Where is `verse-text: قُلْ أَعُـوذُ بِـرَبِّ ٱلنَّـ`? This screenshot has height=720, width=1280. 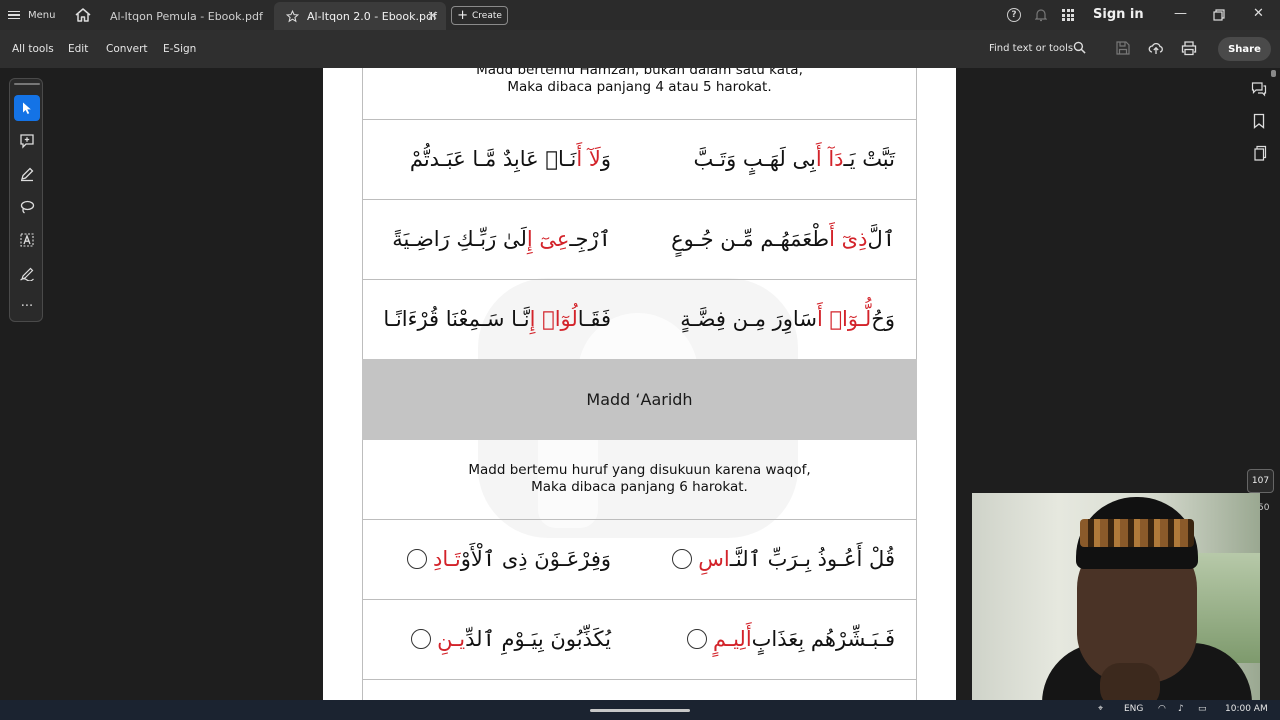 verse-text: قُلْ أَعُـوذُ بِـرَبِّ ٱلنَّـ is located at coordinates (812, 559).